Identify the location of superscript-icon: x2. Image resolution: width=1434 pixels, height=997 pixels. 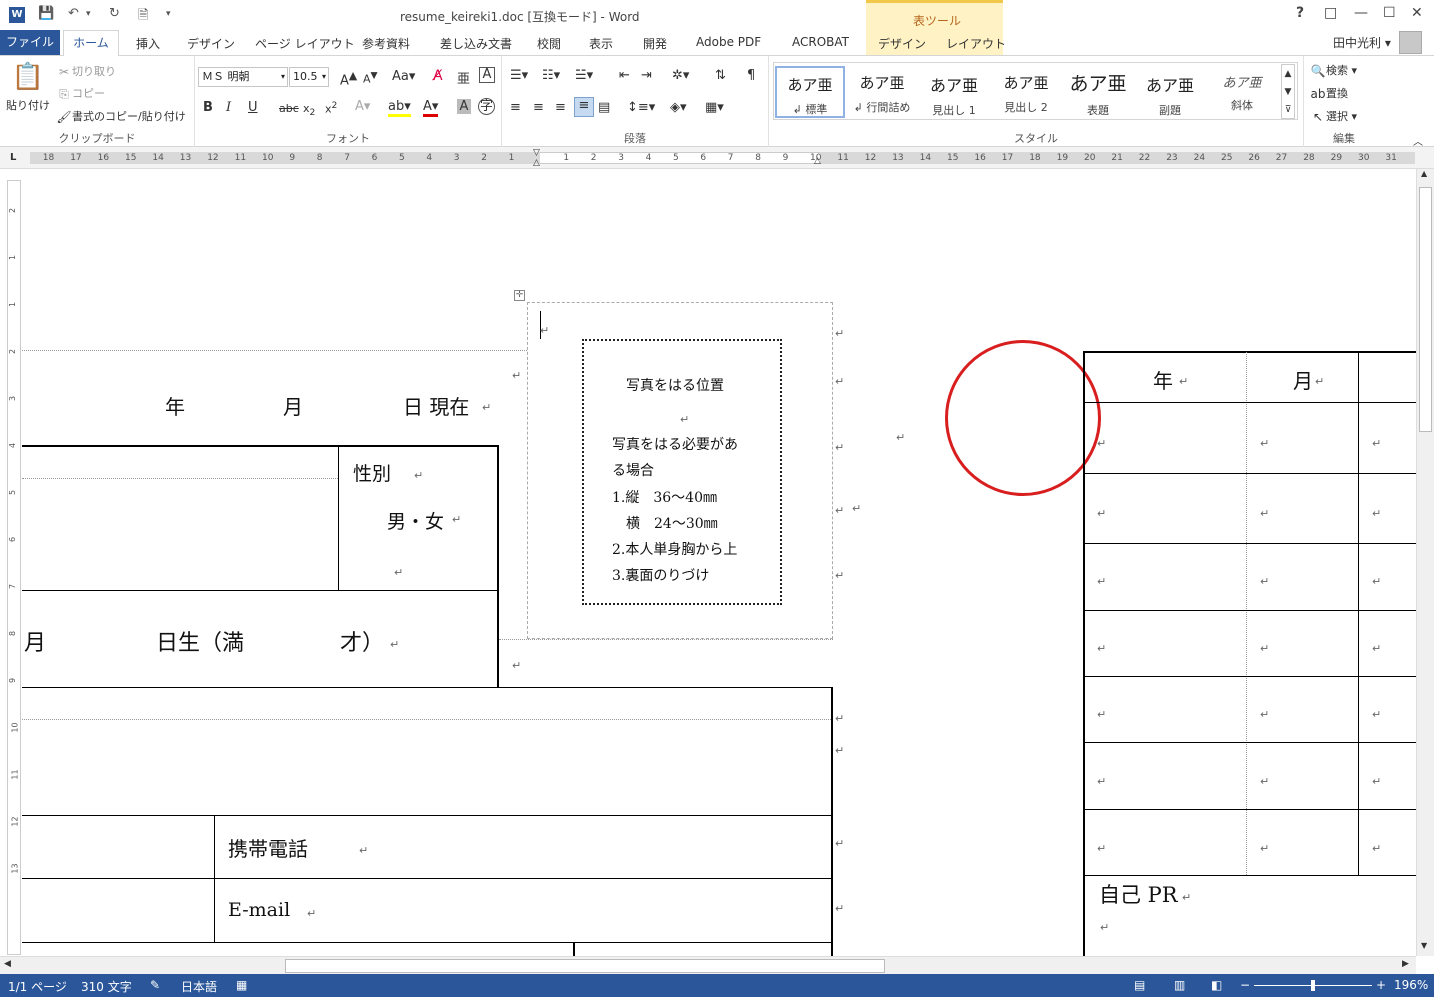
(331, 108).